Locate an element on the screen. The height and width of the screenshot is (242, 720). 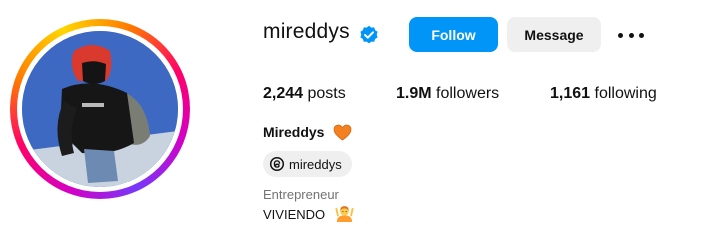
posts-value: 2,244 is located at coordinates (283, 93).